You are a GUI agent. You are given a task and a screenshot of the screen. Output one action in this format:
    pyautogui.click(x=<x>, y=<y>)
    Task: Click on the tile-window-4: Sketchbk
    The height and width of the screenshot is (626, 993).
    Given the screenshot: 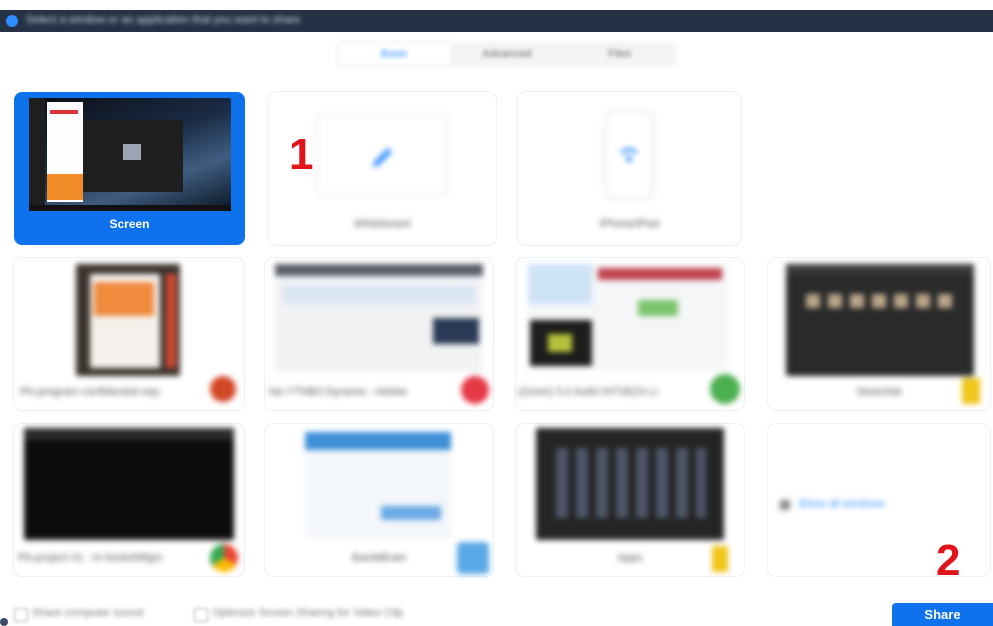 What is the action you would take?
    pyautogui.click(x=879, y=334)
    